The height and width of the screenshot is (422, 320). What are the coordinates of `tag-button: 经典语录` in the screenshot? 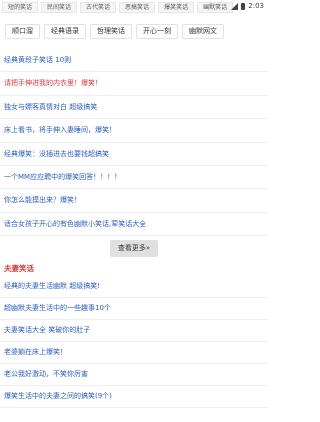 It's located at (65, 31).